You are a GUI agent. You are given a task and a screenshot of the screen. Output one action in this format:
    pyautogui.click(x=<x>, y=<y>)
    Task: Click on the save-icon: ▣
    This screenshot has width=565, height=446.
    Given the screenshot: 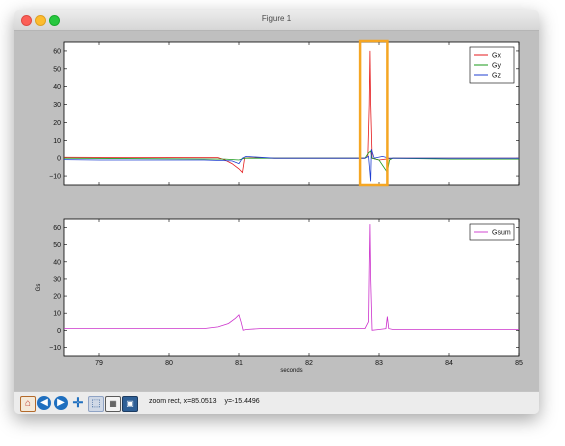 What is the action you would take?
    pyautogui.click(x=130, y=403)
    